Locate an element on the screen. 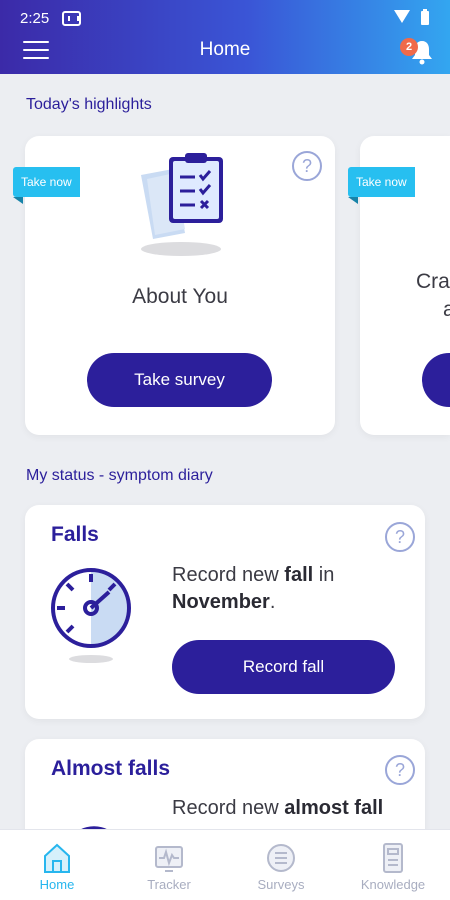 The height and width of the screenshot is (900, 450). status-time: 2:25 is located at coordinates (35, 18).